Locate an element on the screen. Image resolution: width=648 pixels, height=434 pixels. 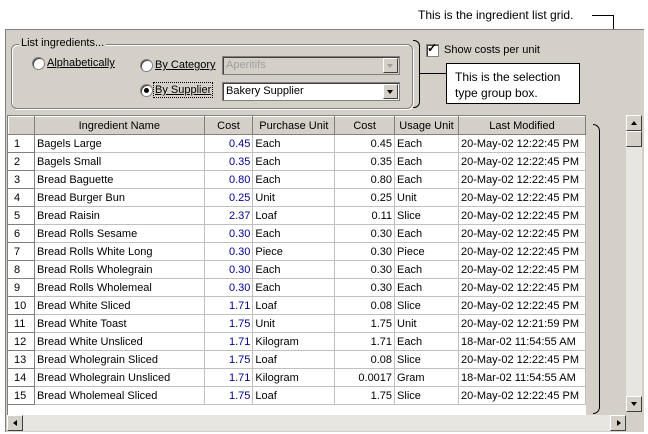
supplier-dropdown: Bakery Supplier is located at coordinates (311, 91).